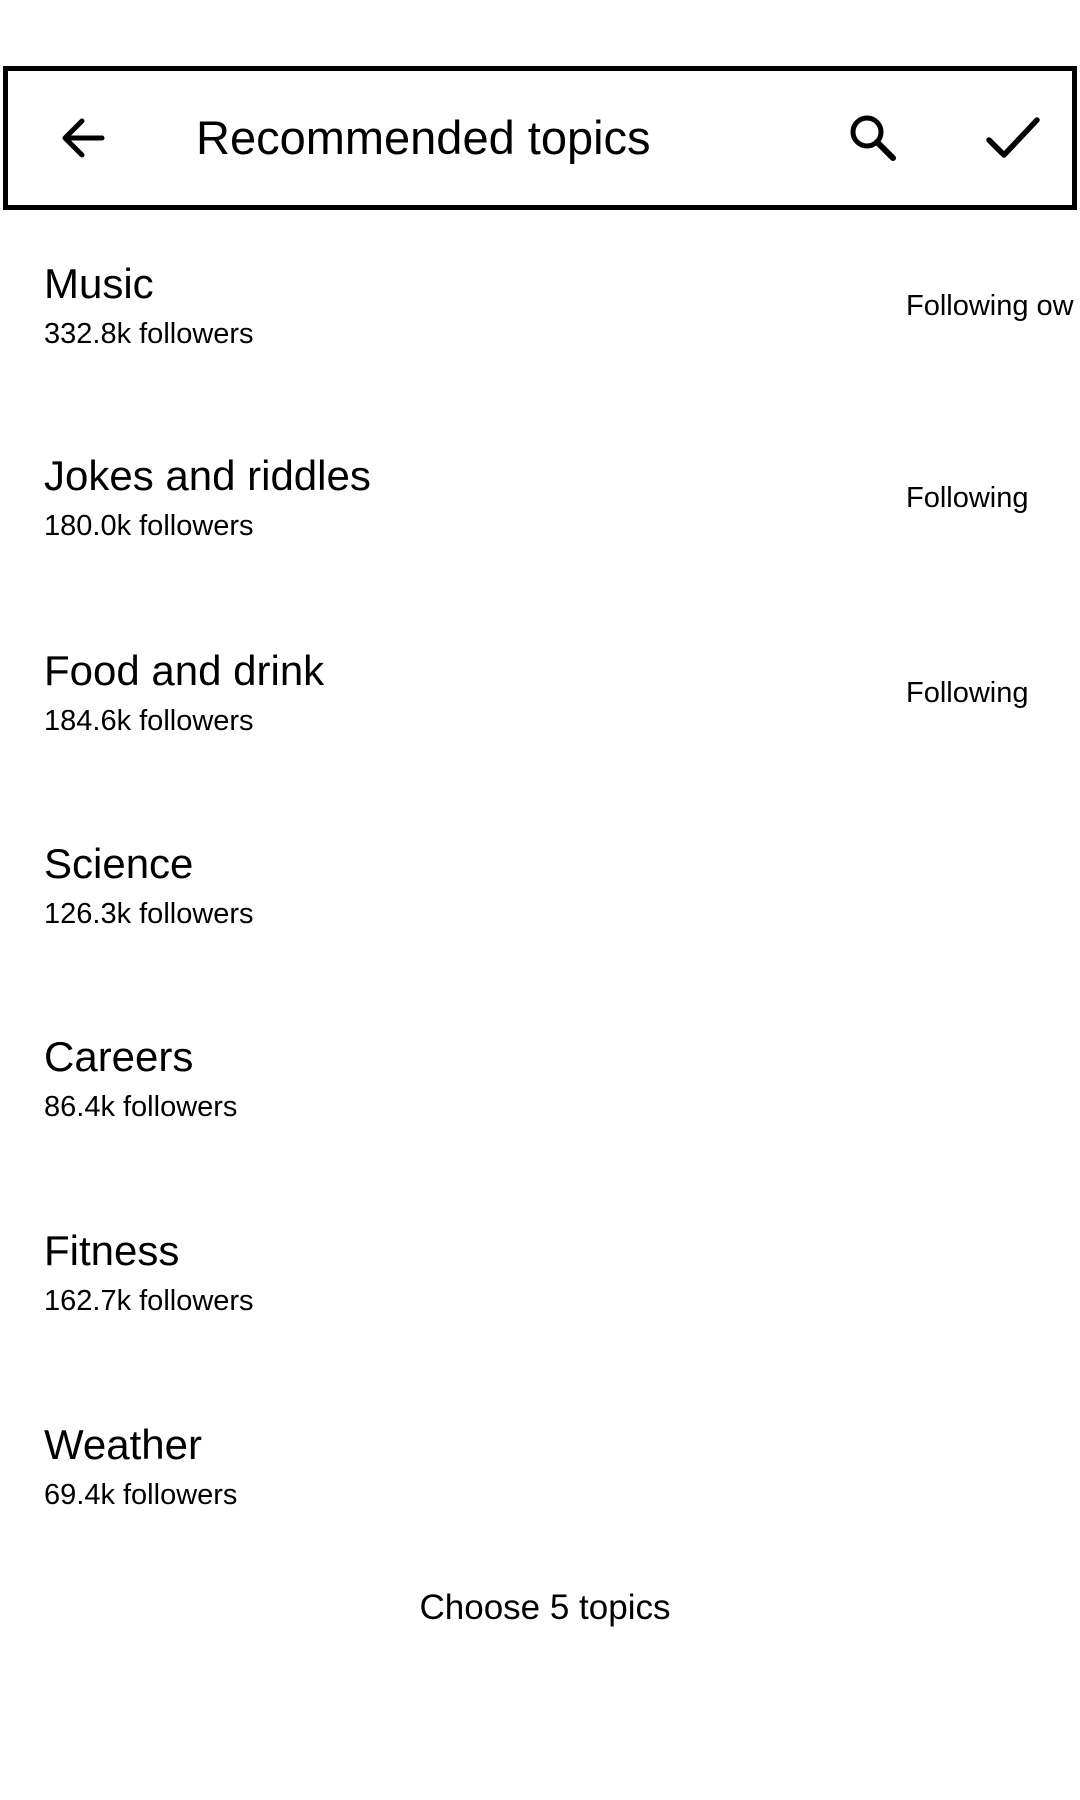 The height and width of the screenshot is (1800, 1080). I want to click on choose-topics-hint: Choose 5 topics, so click(545, 1607).